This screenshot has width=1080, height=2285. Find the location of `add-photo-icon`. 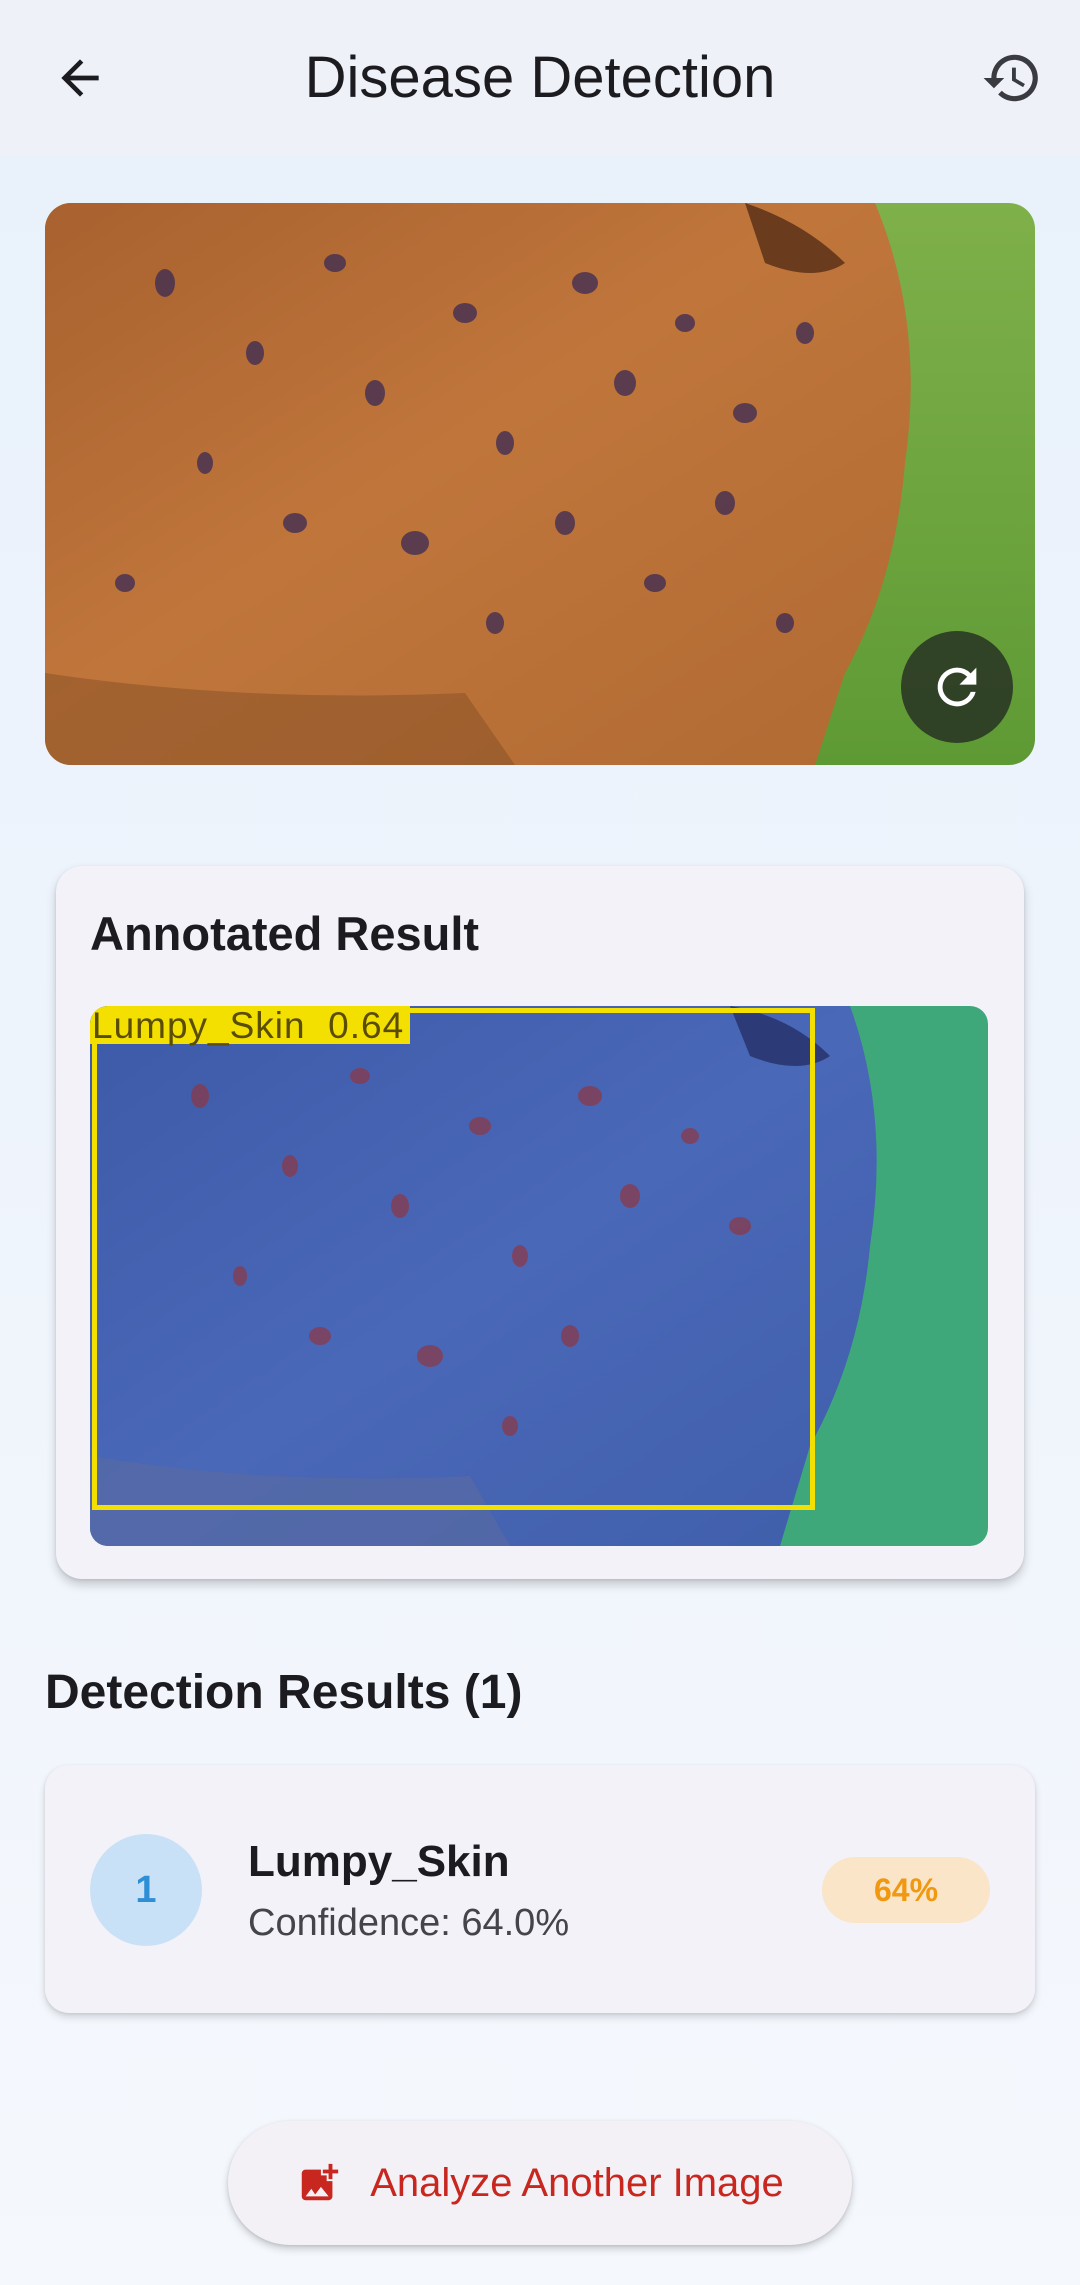

add-photo-icon is located at coordinates (320, 2182).